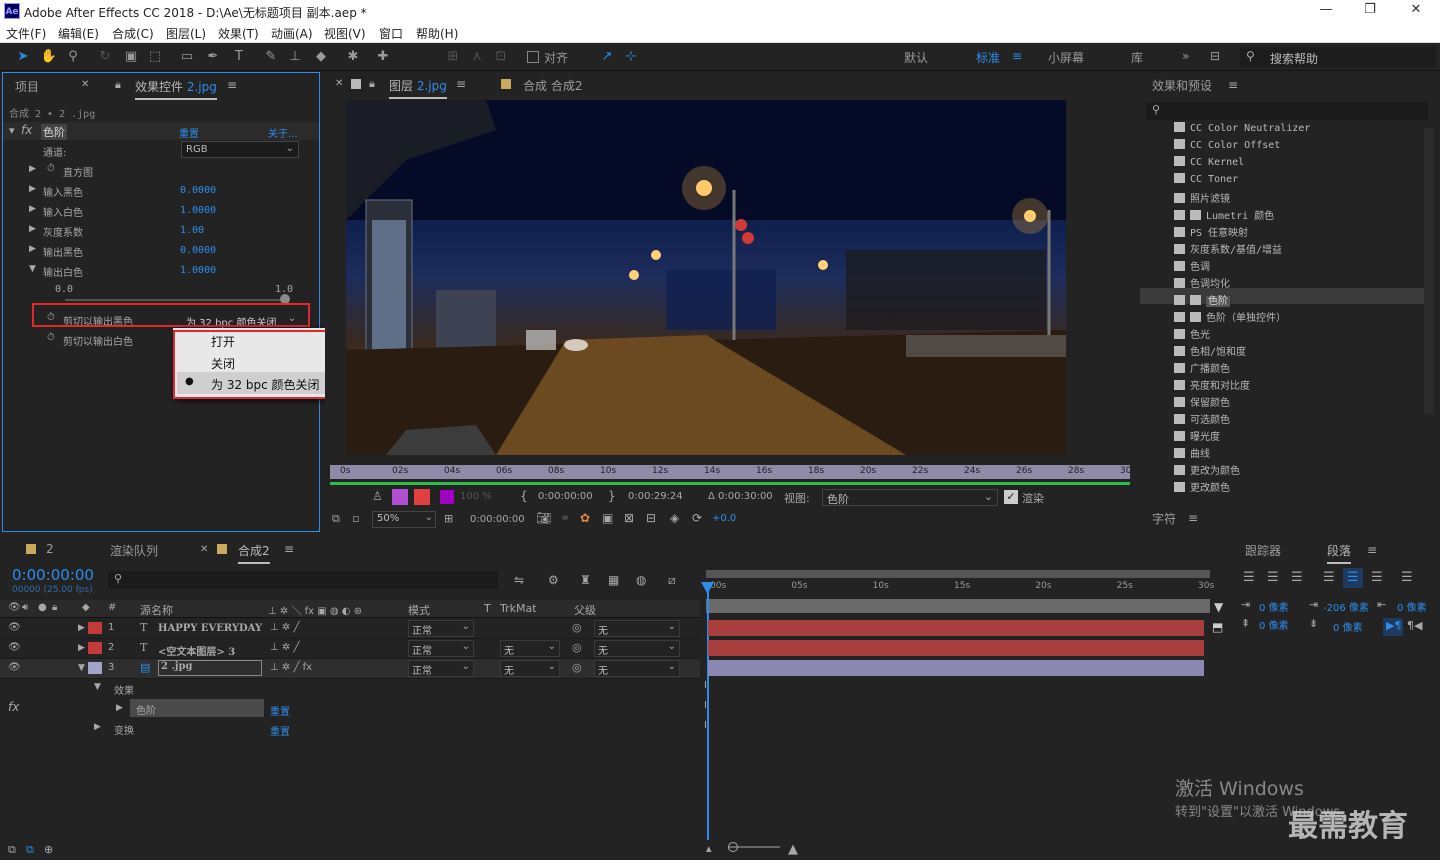 Image resolution: width=1440 pixels, height=860 pixels. I want to click on effect-list-item: CC Color Offset, so click(1227, 145).